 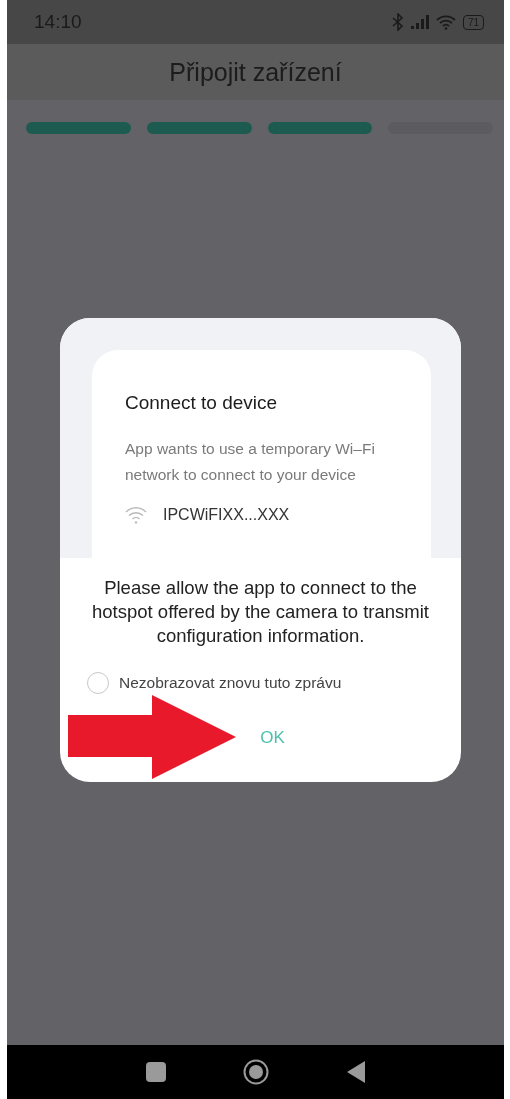 I want to click on dont-show-again-label: Nezobrazovat znovu tuto zprávu, so click(x=230, y=683).